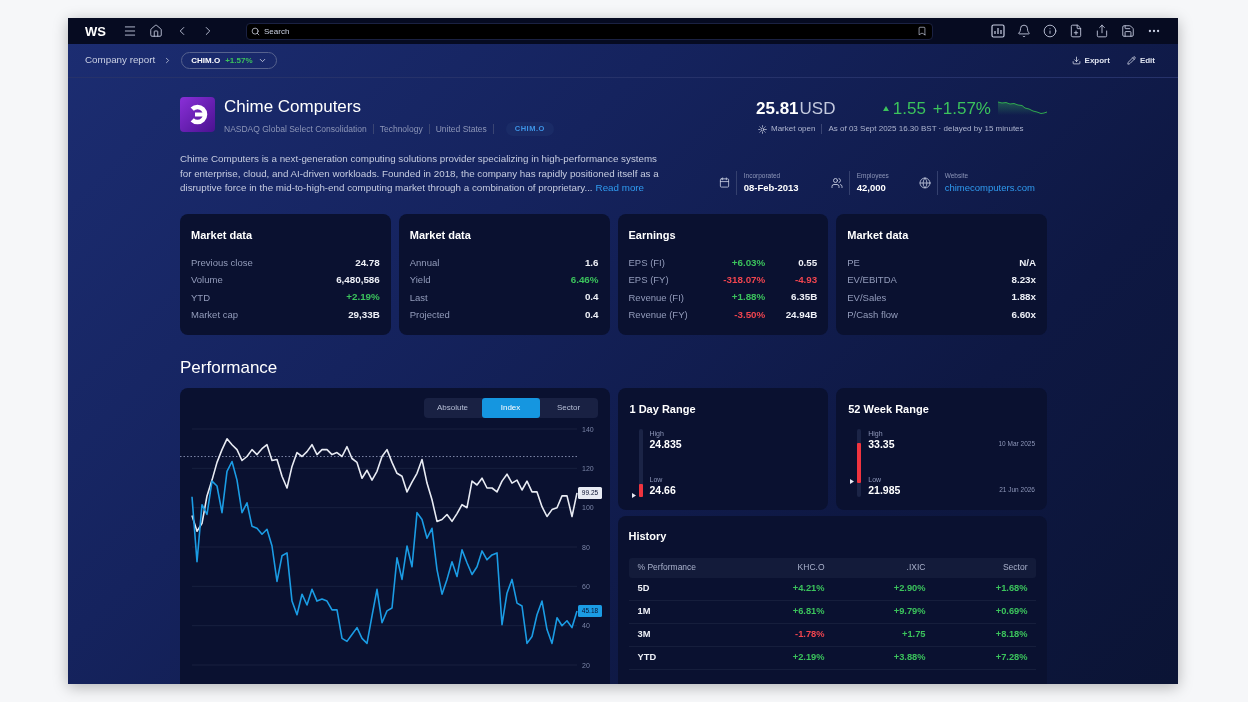 The image size is (1248, 702). Describe the element at coordinates (658, 314) in the screenshot. I see `stat-label: Revenue (FY)` at that location.